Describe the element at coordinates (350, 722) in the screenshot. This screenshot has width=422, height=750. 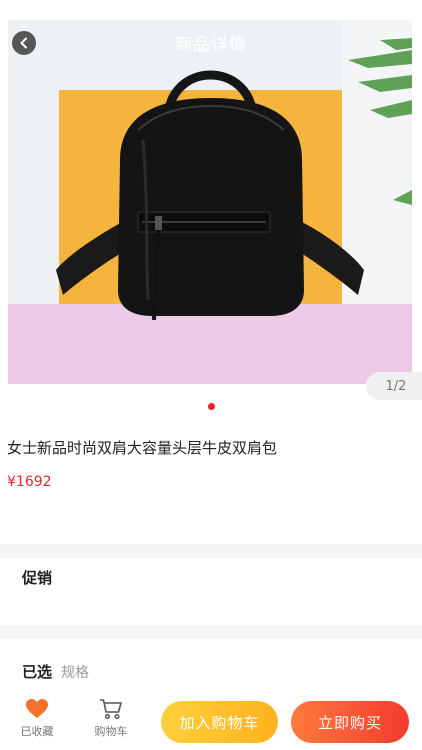
I see `buy-now-button: 立即购买` at that location.